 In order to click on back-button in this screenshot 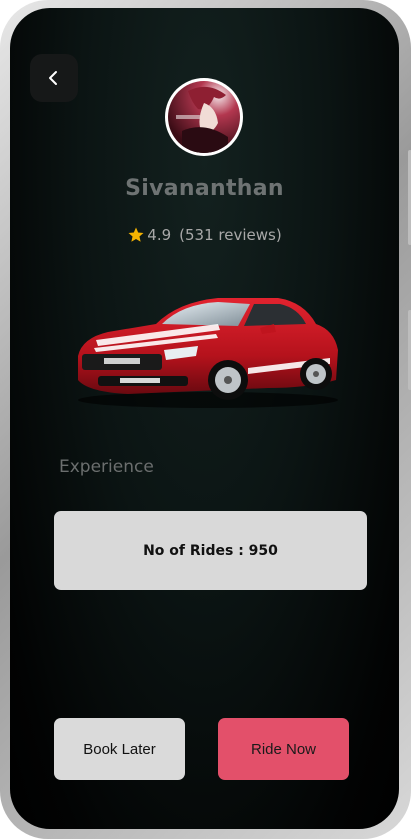, I will do `click(54, 78)`.